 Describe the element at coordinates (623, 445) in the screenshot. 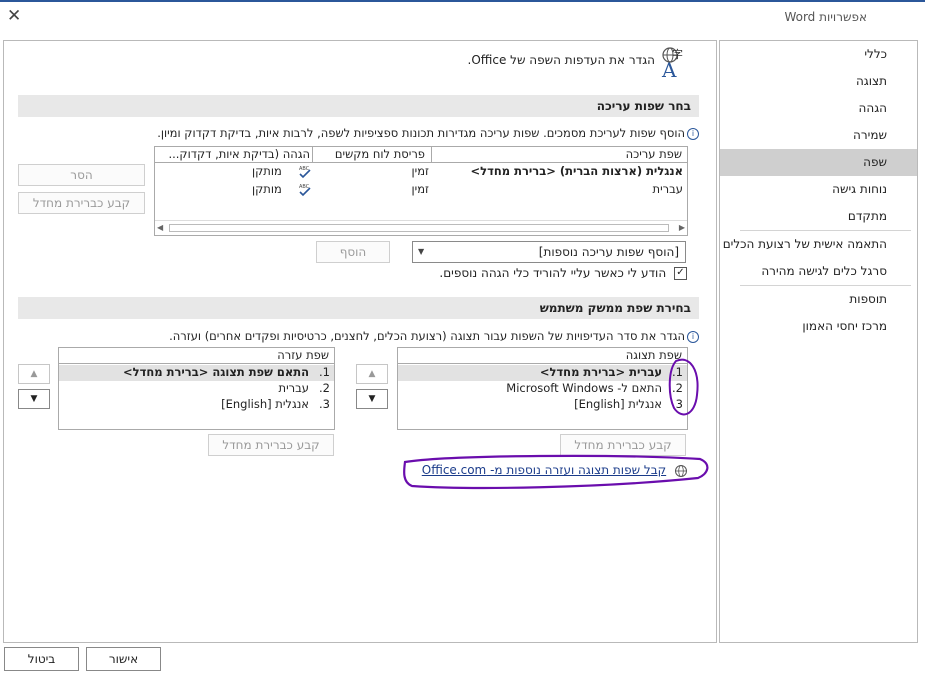

I see `set-default-display-button: קבע כברירת מחדל` at that location.